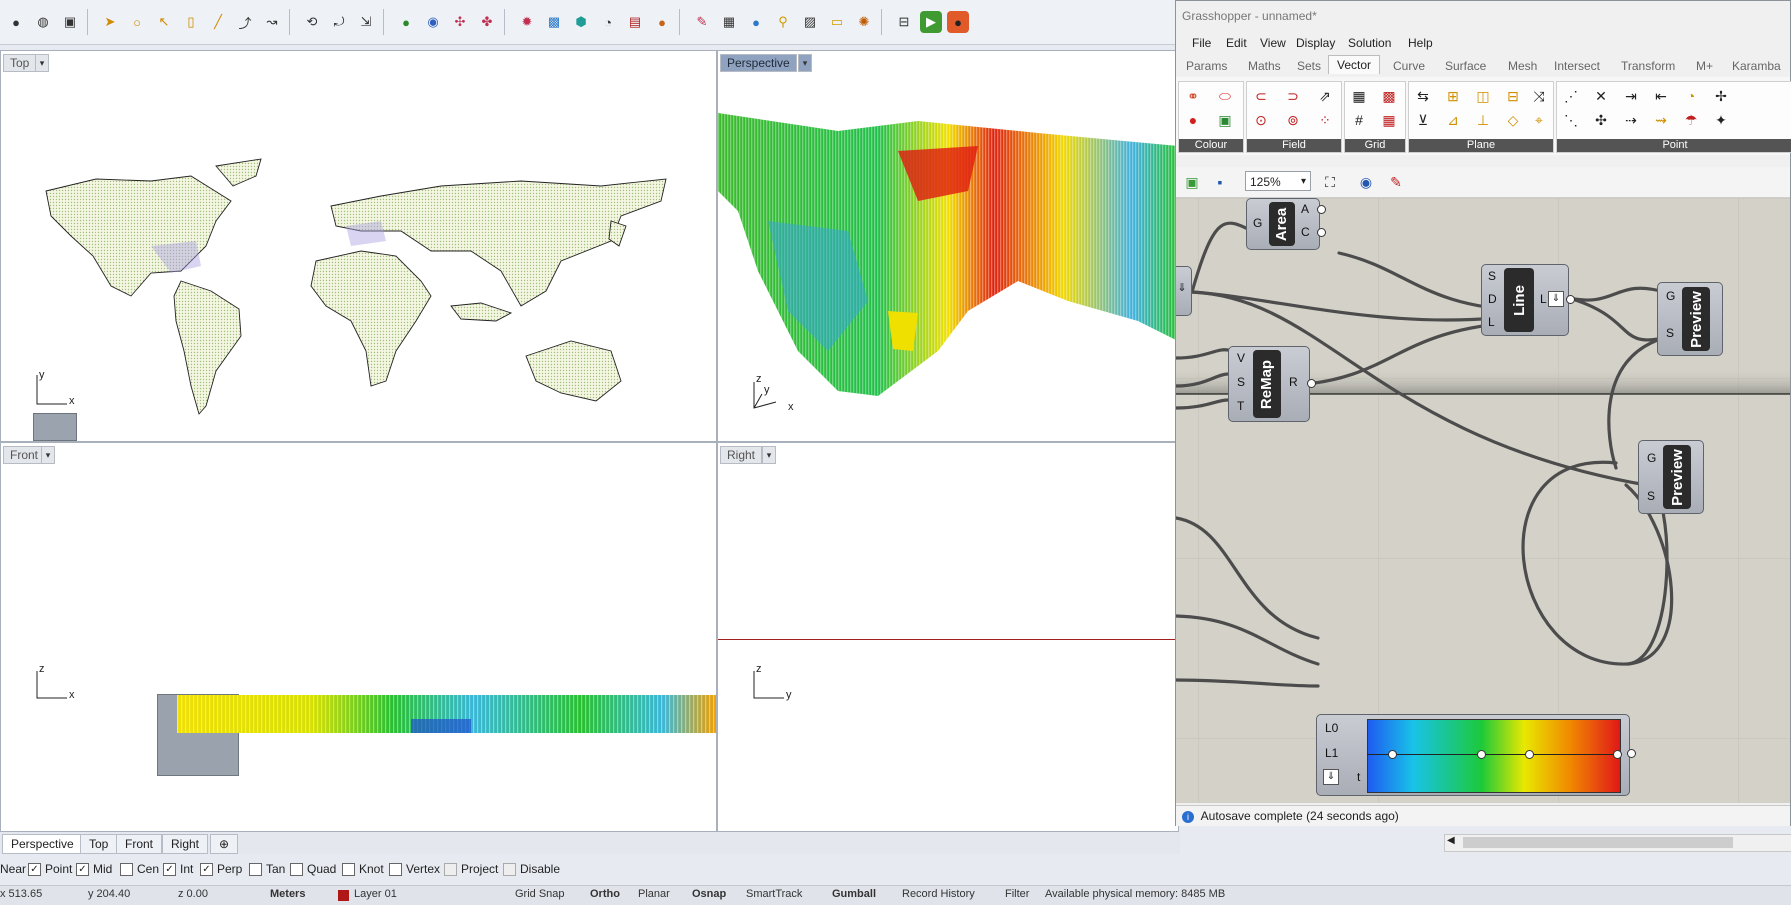 The width and height of the screenshot is (1791, 905). What do you see at coordinates (1492, 299) in the screenshot?
I see `input-port-d: D` at bounding box center [1492, 299].